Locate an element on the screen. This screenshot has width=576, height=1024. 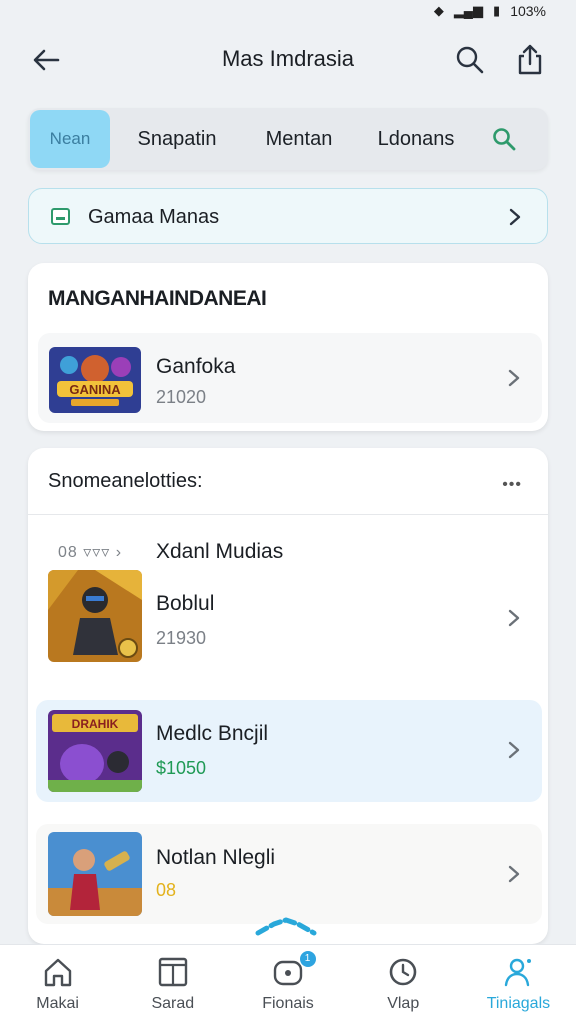
share-icon is located at coordinates (530, 60).